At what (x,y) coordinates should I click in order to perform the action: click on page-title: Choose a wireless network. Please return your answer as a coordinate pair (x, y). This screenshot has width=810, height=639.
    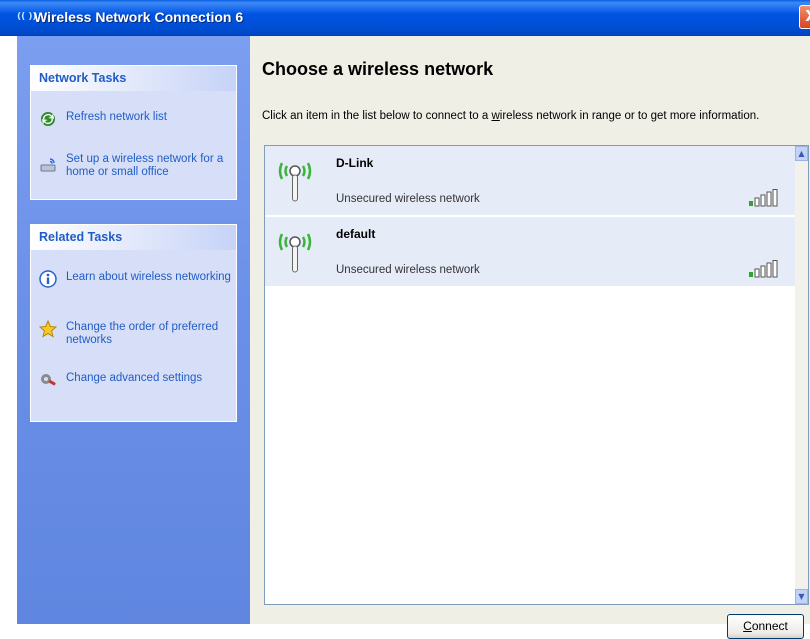
    Looking at the image, I should click on (378, 69).